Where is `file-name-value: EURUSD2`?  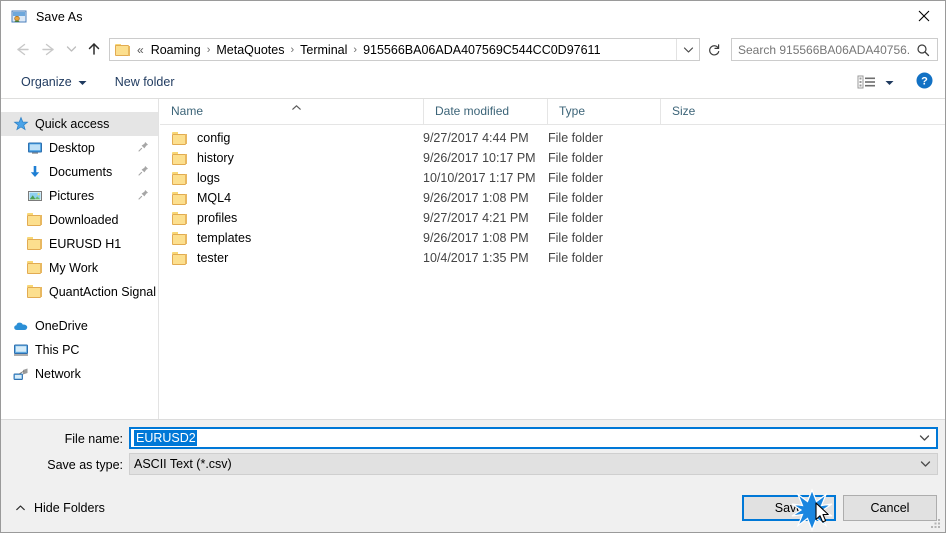 file-name-value: EURUSD2 is located at coordinates (165, 438).